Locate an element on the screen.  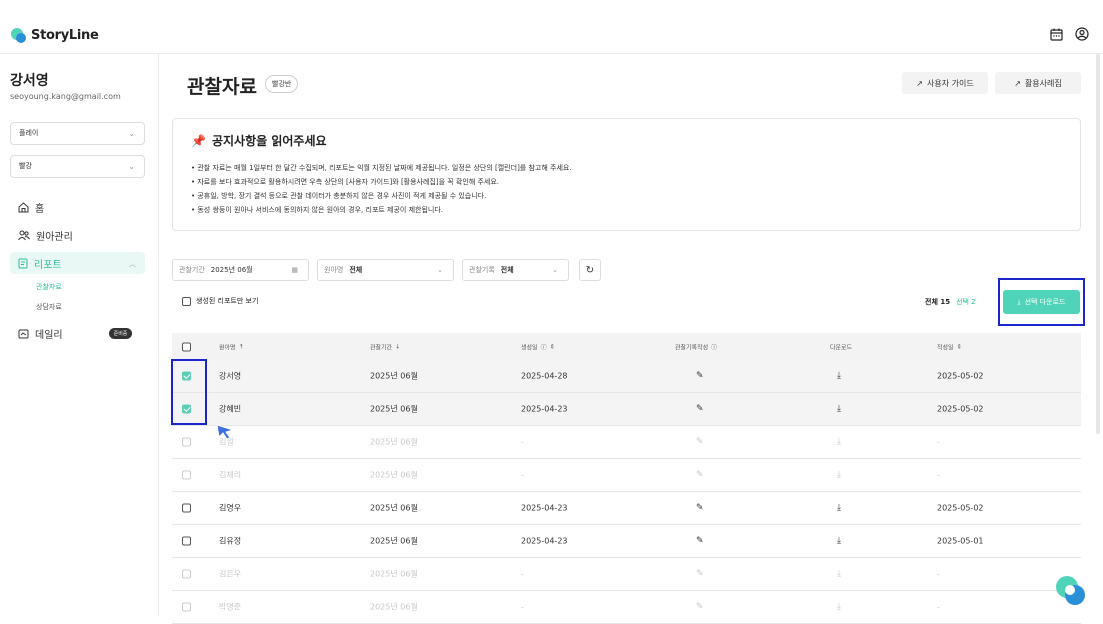
sort-arrow-down-icon: ↓ is located at coordinates (398, 346).